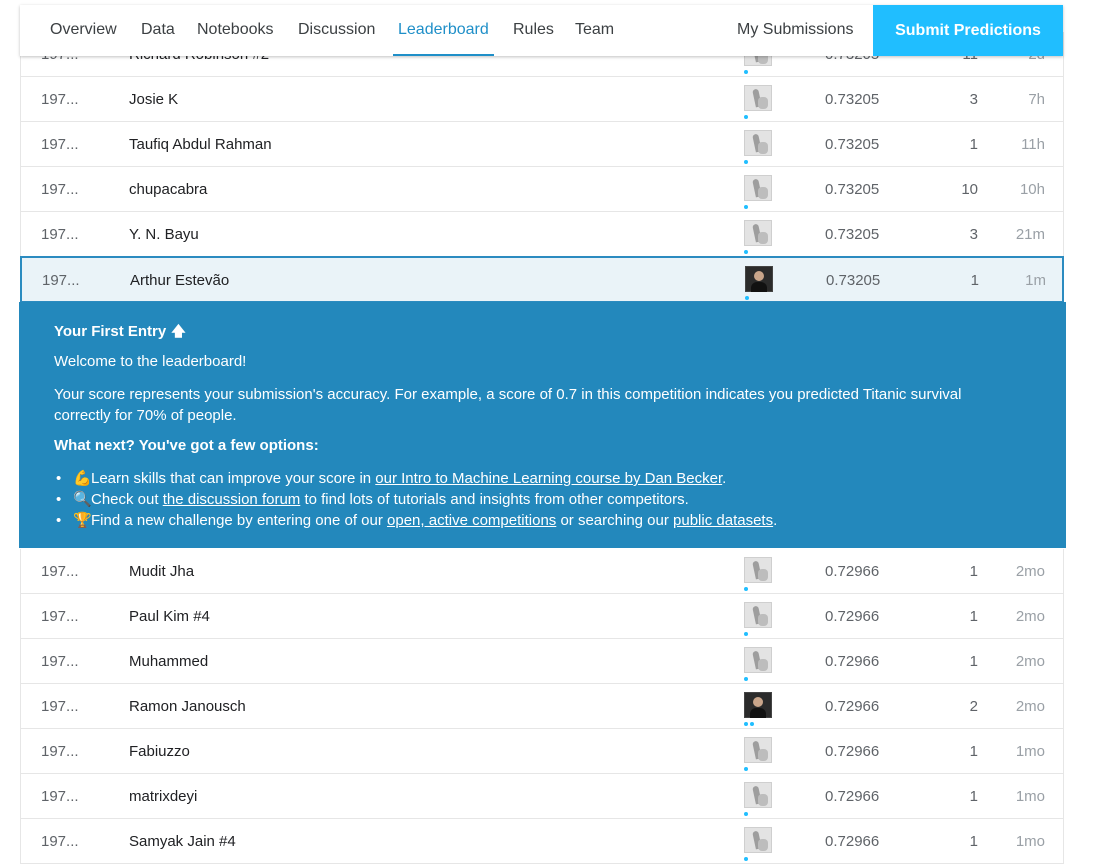  What do you see at coordinates (1032, 189) in the screenshot?
I see `last-submission-cell: 10h` at bounding box center [1032, 189].